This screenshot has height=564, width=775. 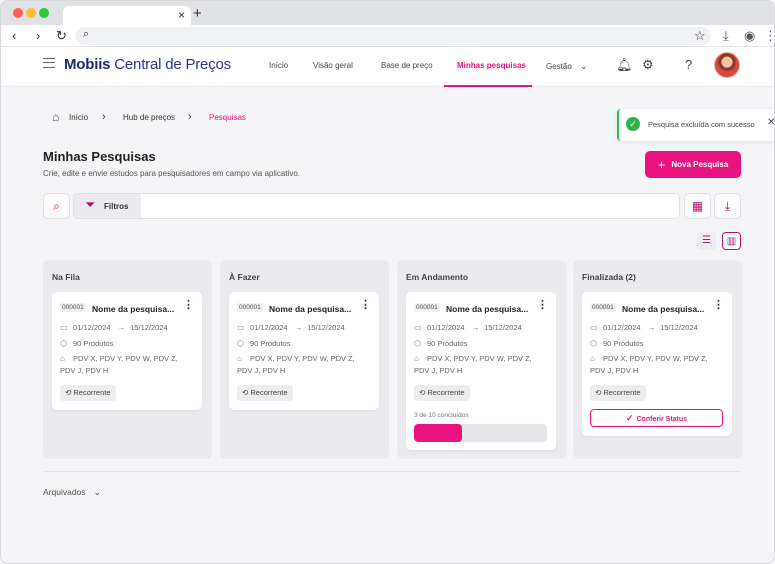 What do you see at coordinates (62, 358) in the screenshot?
I see `store-icon: ⌂` at bounding box center [62, 358].